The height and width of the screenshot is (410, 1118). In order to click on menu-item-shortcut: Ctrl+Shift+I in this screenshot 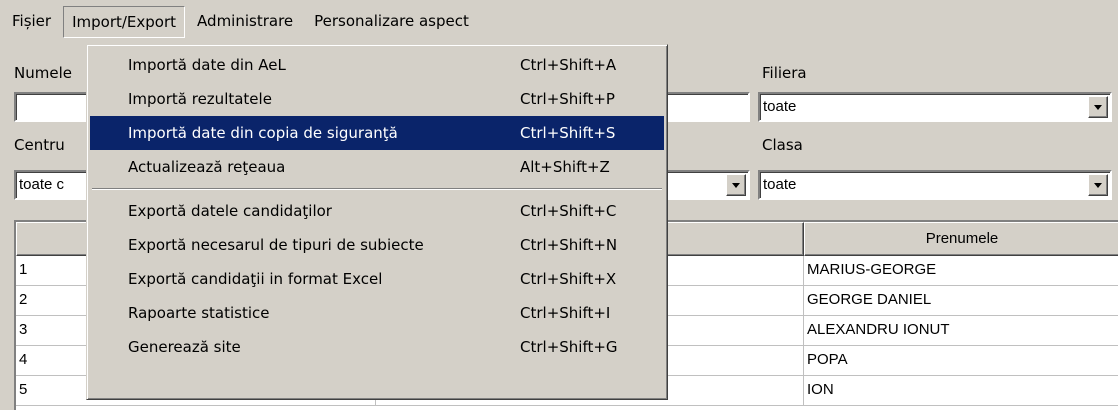, I will do `click(565, 313)`.